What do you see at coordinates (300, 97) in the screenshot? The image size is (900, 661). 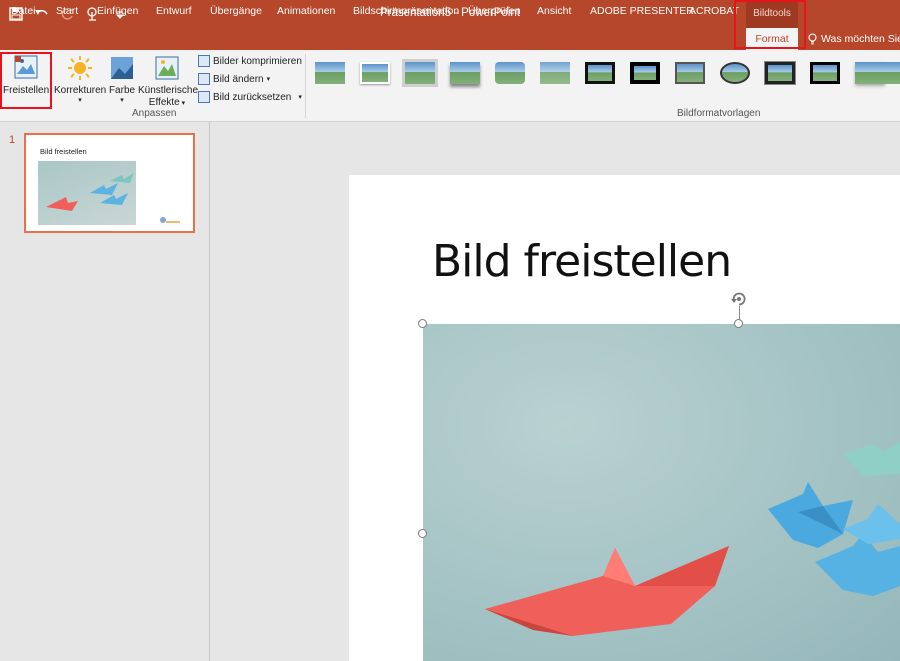 I see `zuruecksetzen-dropdown-icon: ▾` at bounding box center [300, 97].